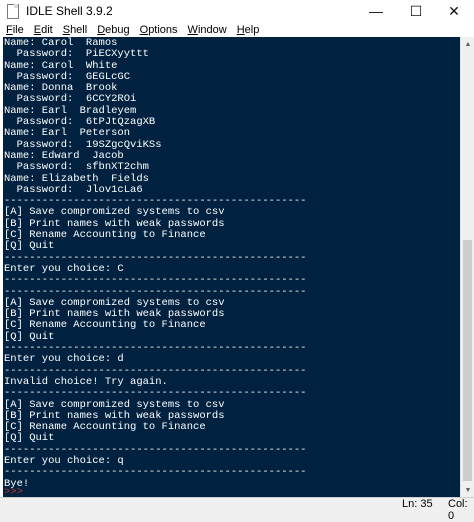 The height and width of the screenshot is (522, 474). What do you see at coordinates (1, 267) in the screenshot?
I see `shell-gutter` at bounding box center [1, 267].